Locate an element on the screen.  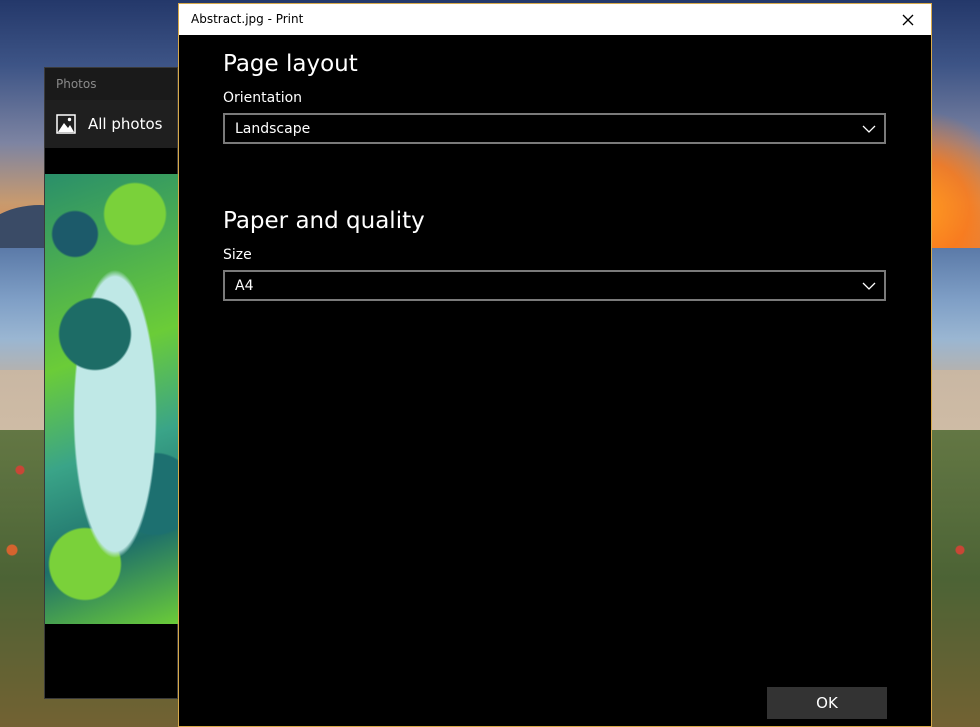
photo-icon is located at coordinates (66, 124).